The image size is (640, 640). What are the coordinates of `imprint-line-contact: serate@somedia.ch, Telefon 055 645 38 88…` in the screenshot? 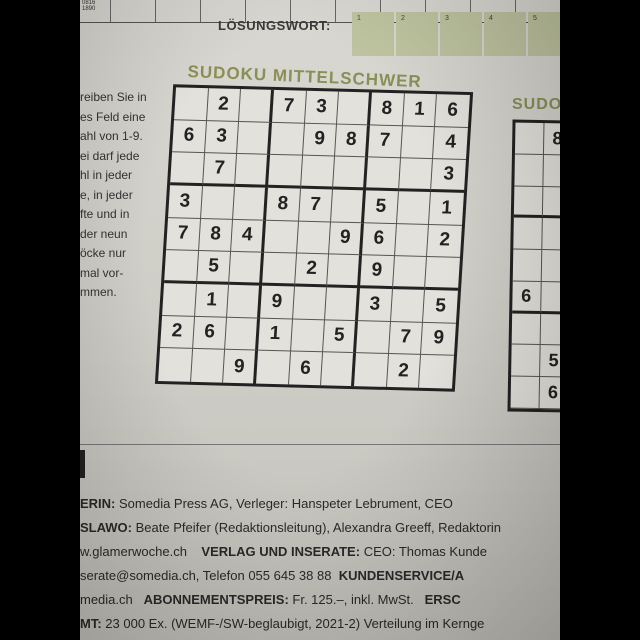 It's located at (272, 575).